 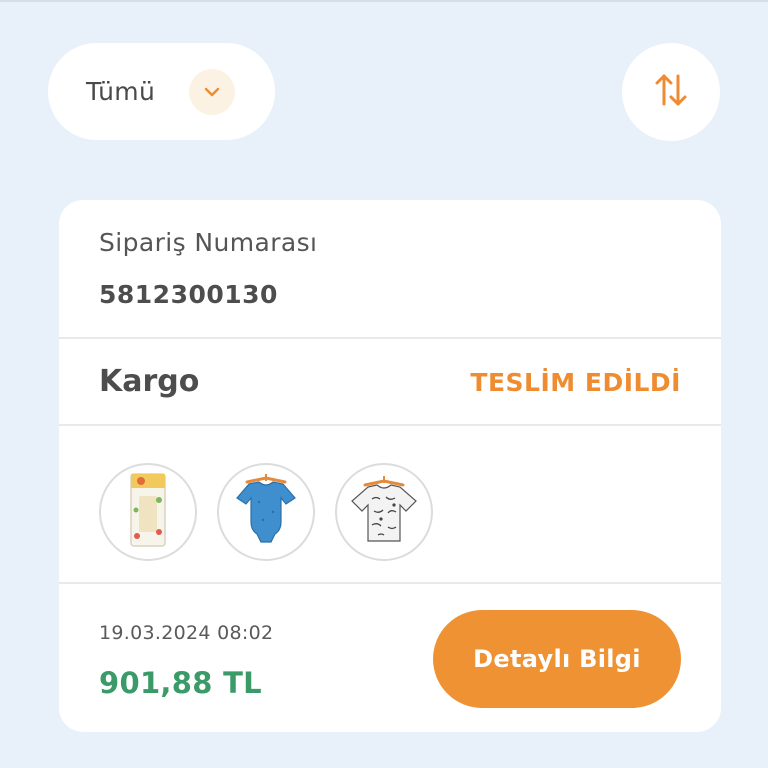 What do you see at coordinates (149, 381) in the screenshot?
I see `shipping-label: Kargo` at bounding box center [149, 381].